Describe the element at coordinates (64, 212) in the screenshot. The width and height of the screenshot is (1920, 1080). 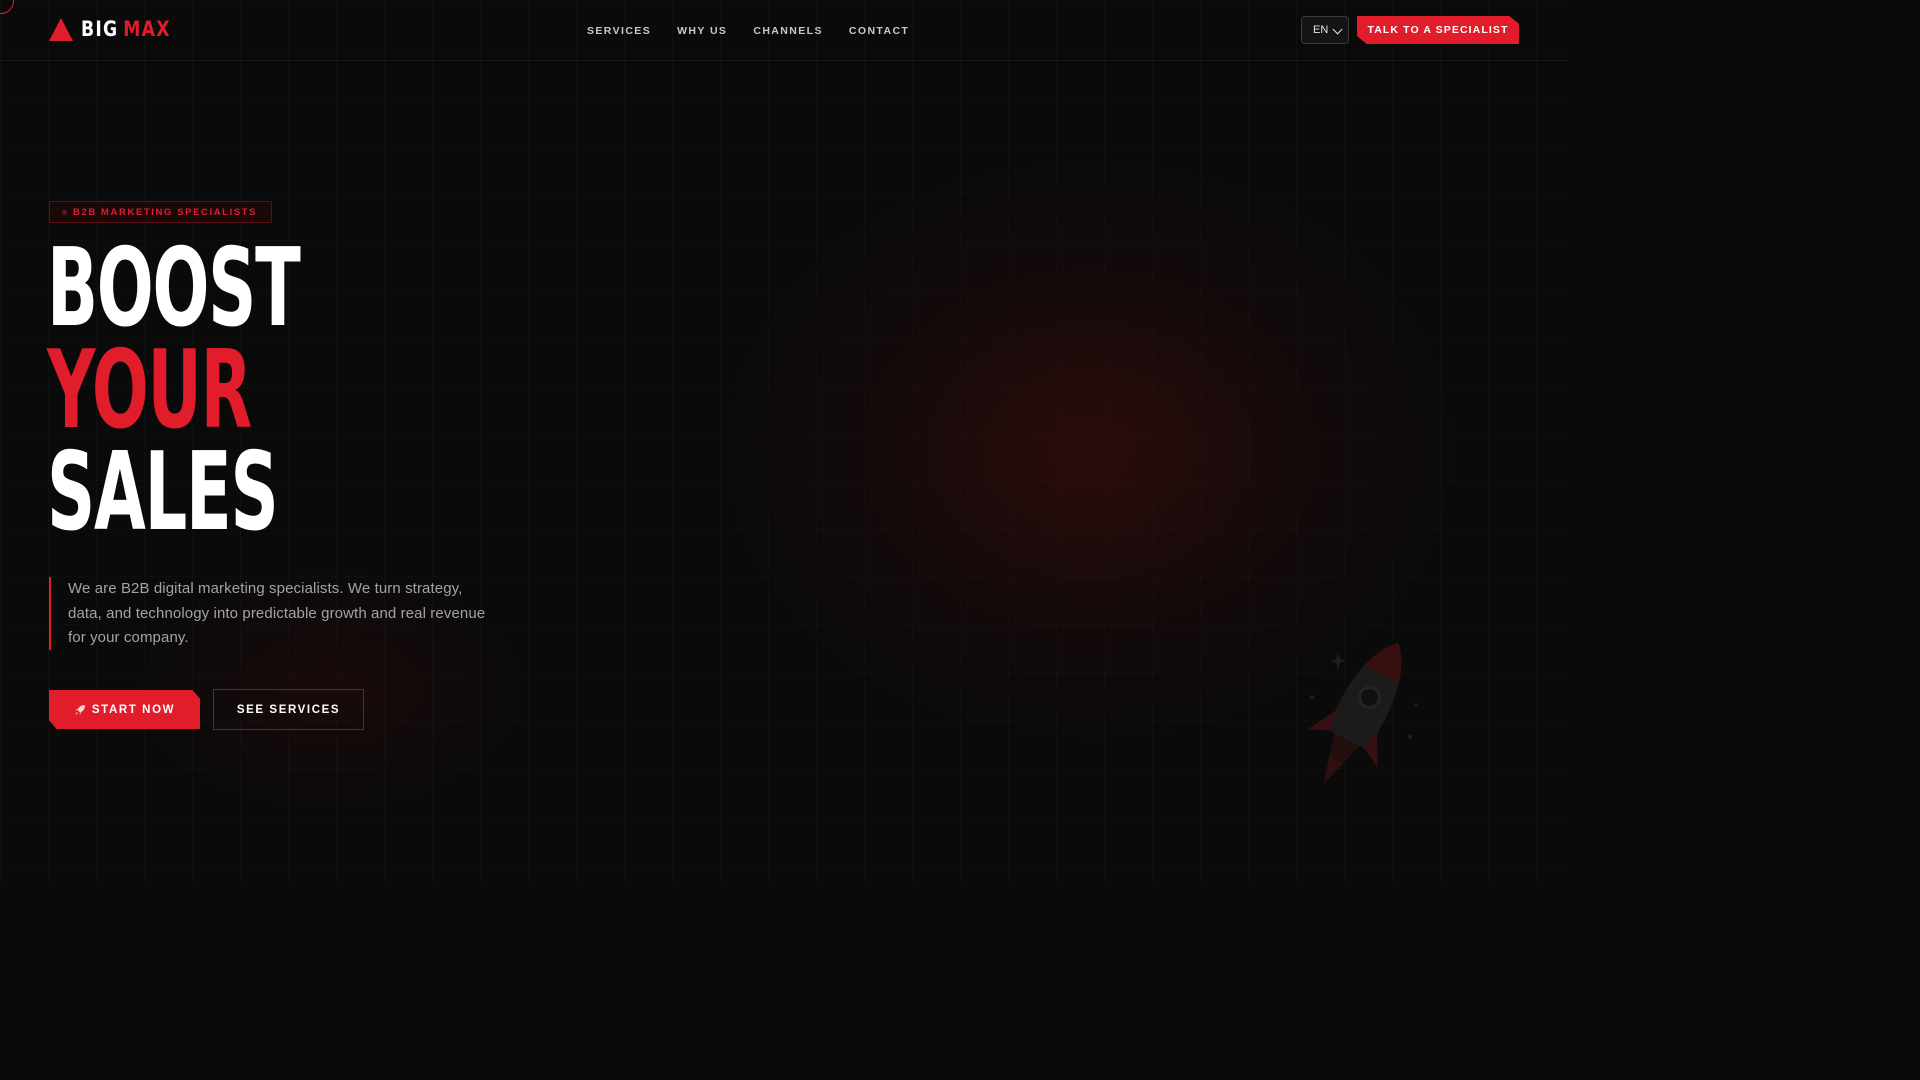
I see `badge-dot-icon` at that location.